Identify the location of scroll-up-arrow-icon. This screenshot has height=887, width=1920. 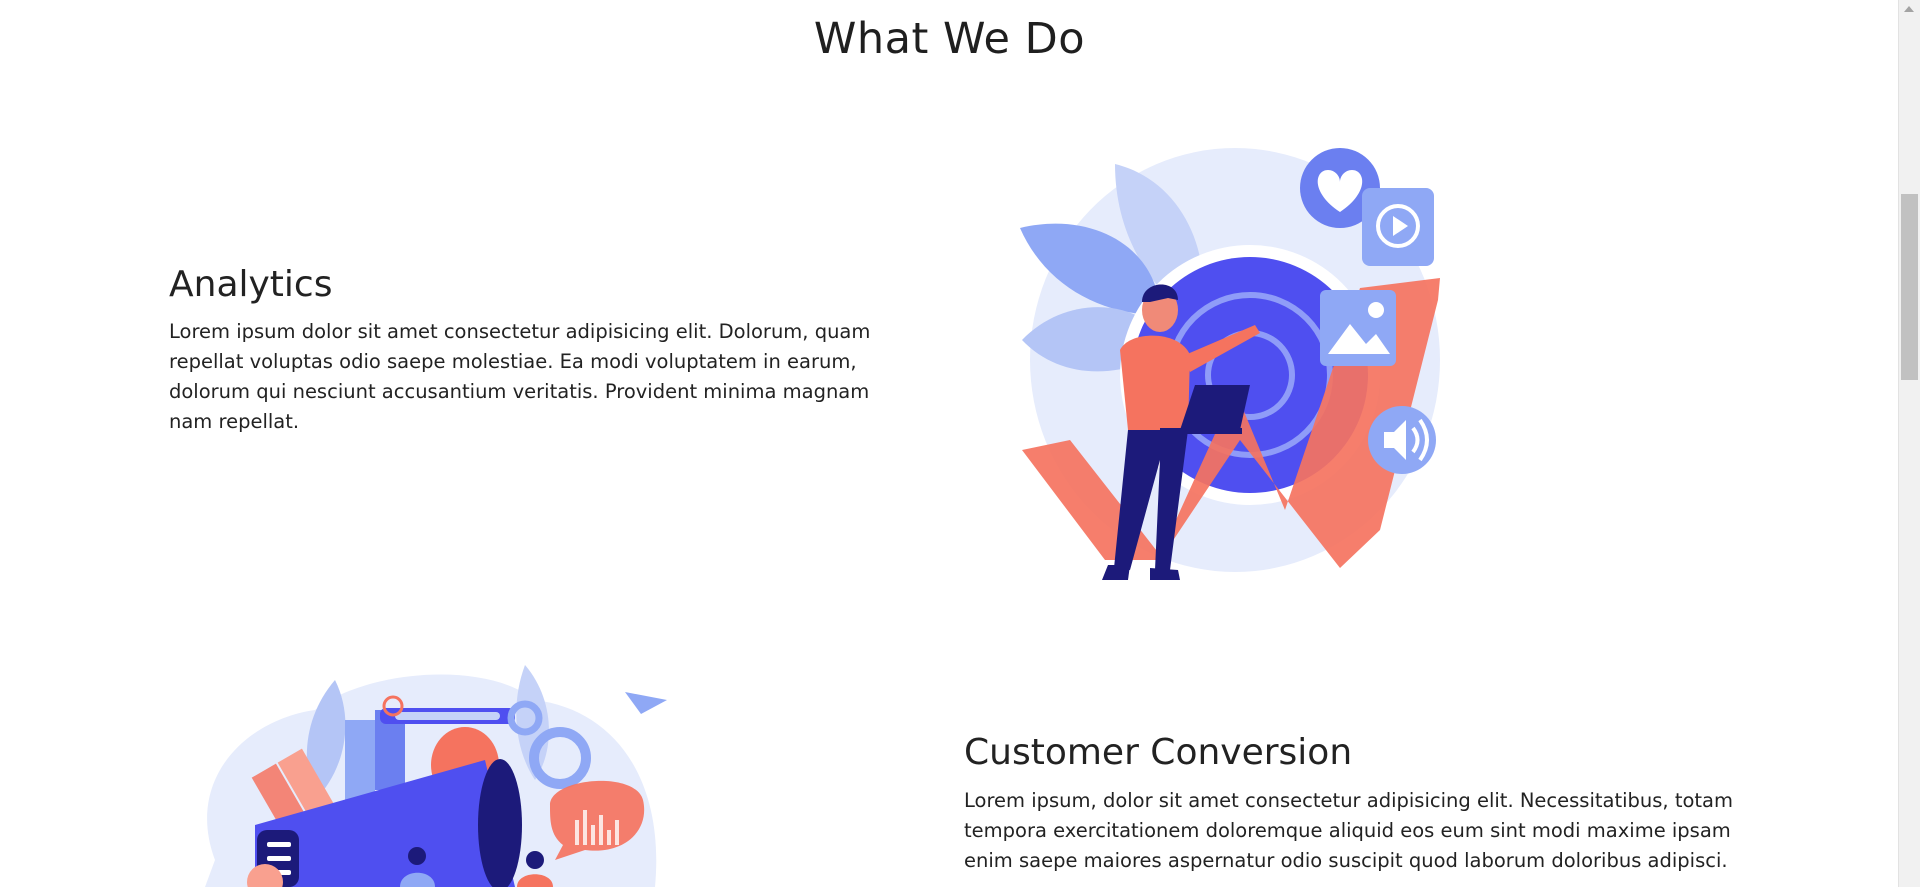
(1909, 9).